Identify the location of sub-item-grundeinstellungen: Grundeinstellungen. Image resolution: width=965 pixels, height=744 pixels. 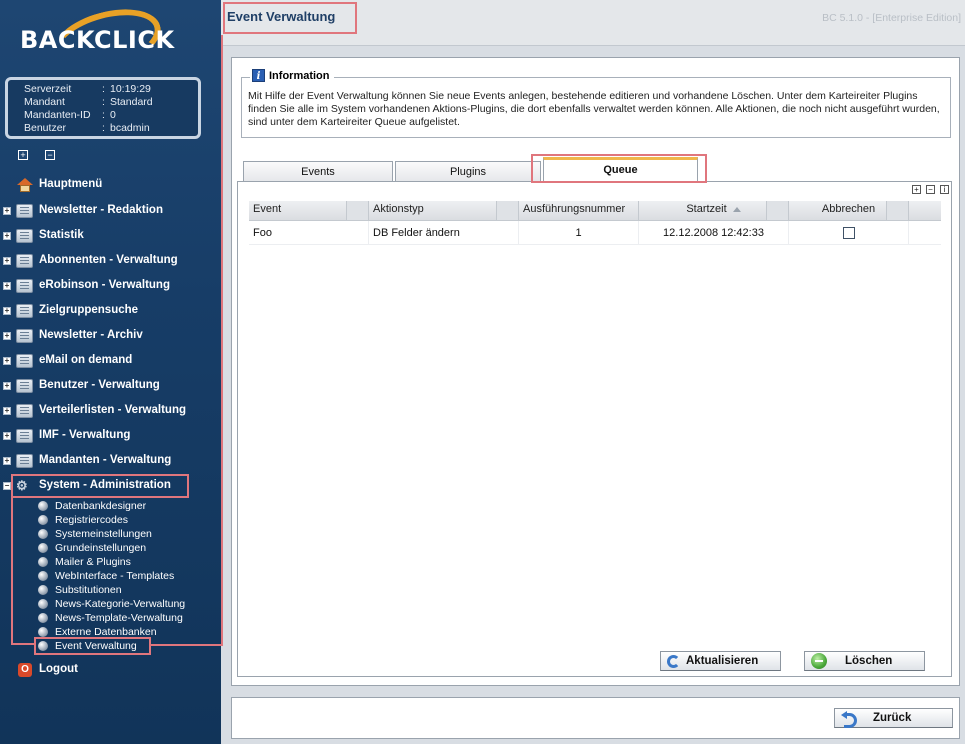
(92, 548).